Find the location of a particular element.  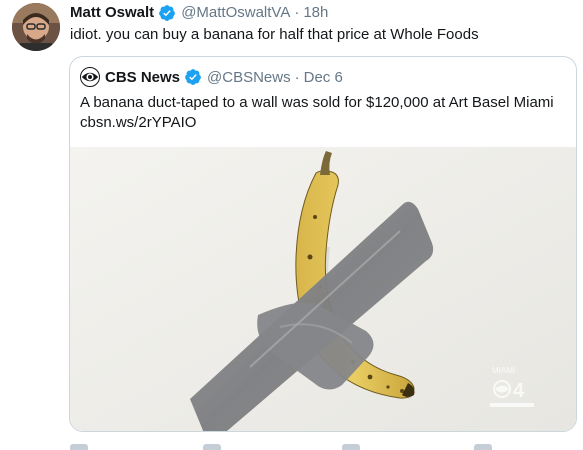

retweet-icon is located at coordinates (212, 447).